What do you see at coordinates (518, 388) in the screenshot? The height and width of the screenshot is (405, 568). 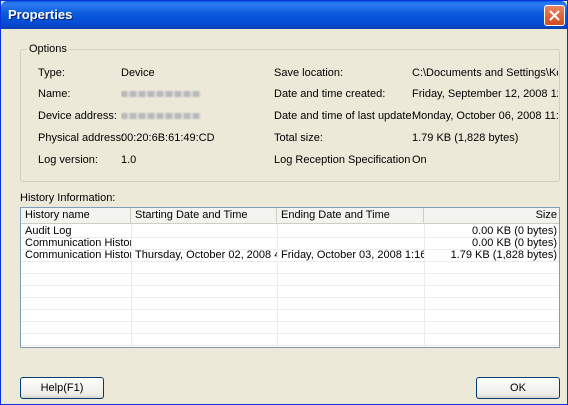 I see `ok-button: OK` at bounding box center [518, 388].